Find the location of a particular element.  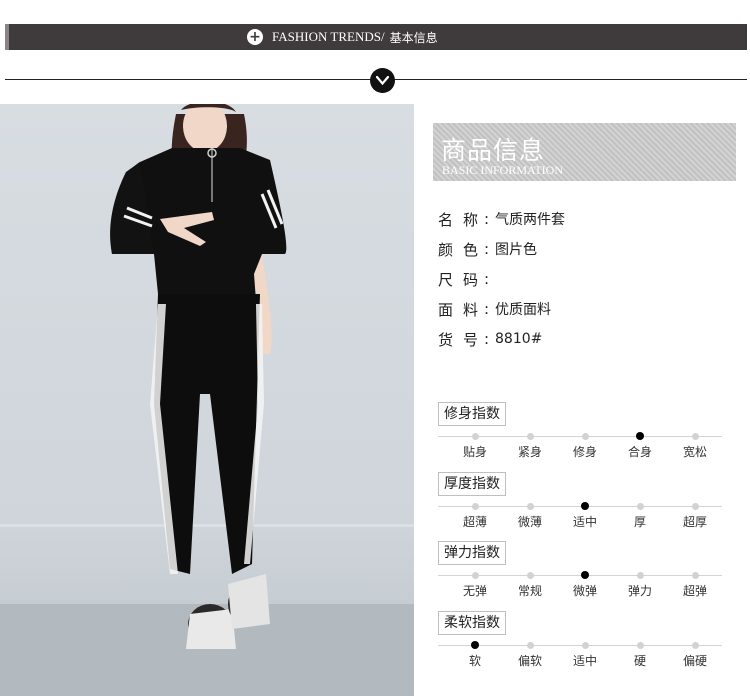

info-key: 货号 is located at coordinates (463, 339).